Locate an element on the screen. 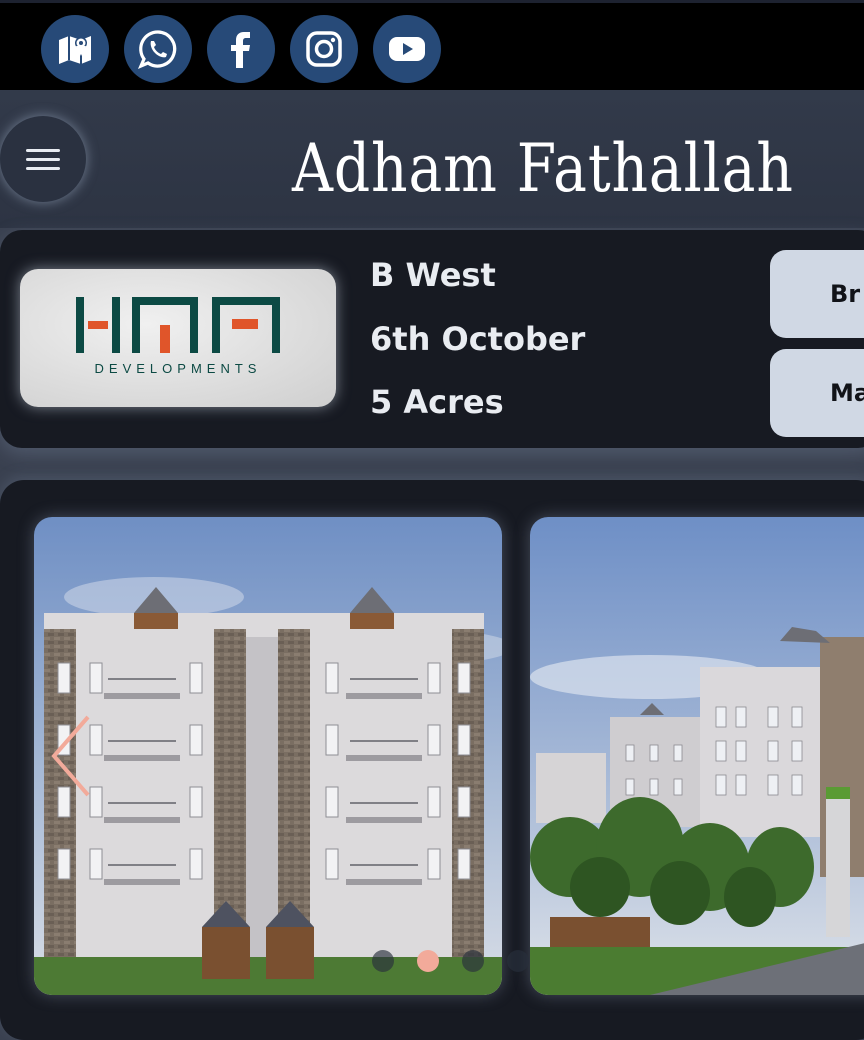 The height and width of the screenshot is (1040, 864). youtube-icon is located at coordinates (407, 49).